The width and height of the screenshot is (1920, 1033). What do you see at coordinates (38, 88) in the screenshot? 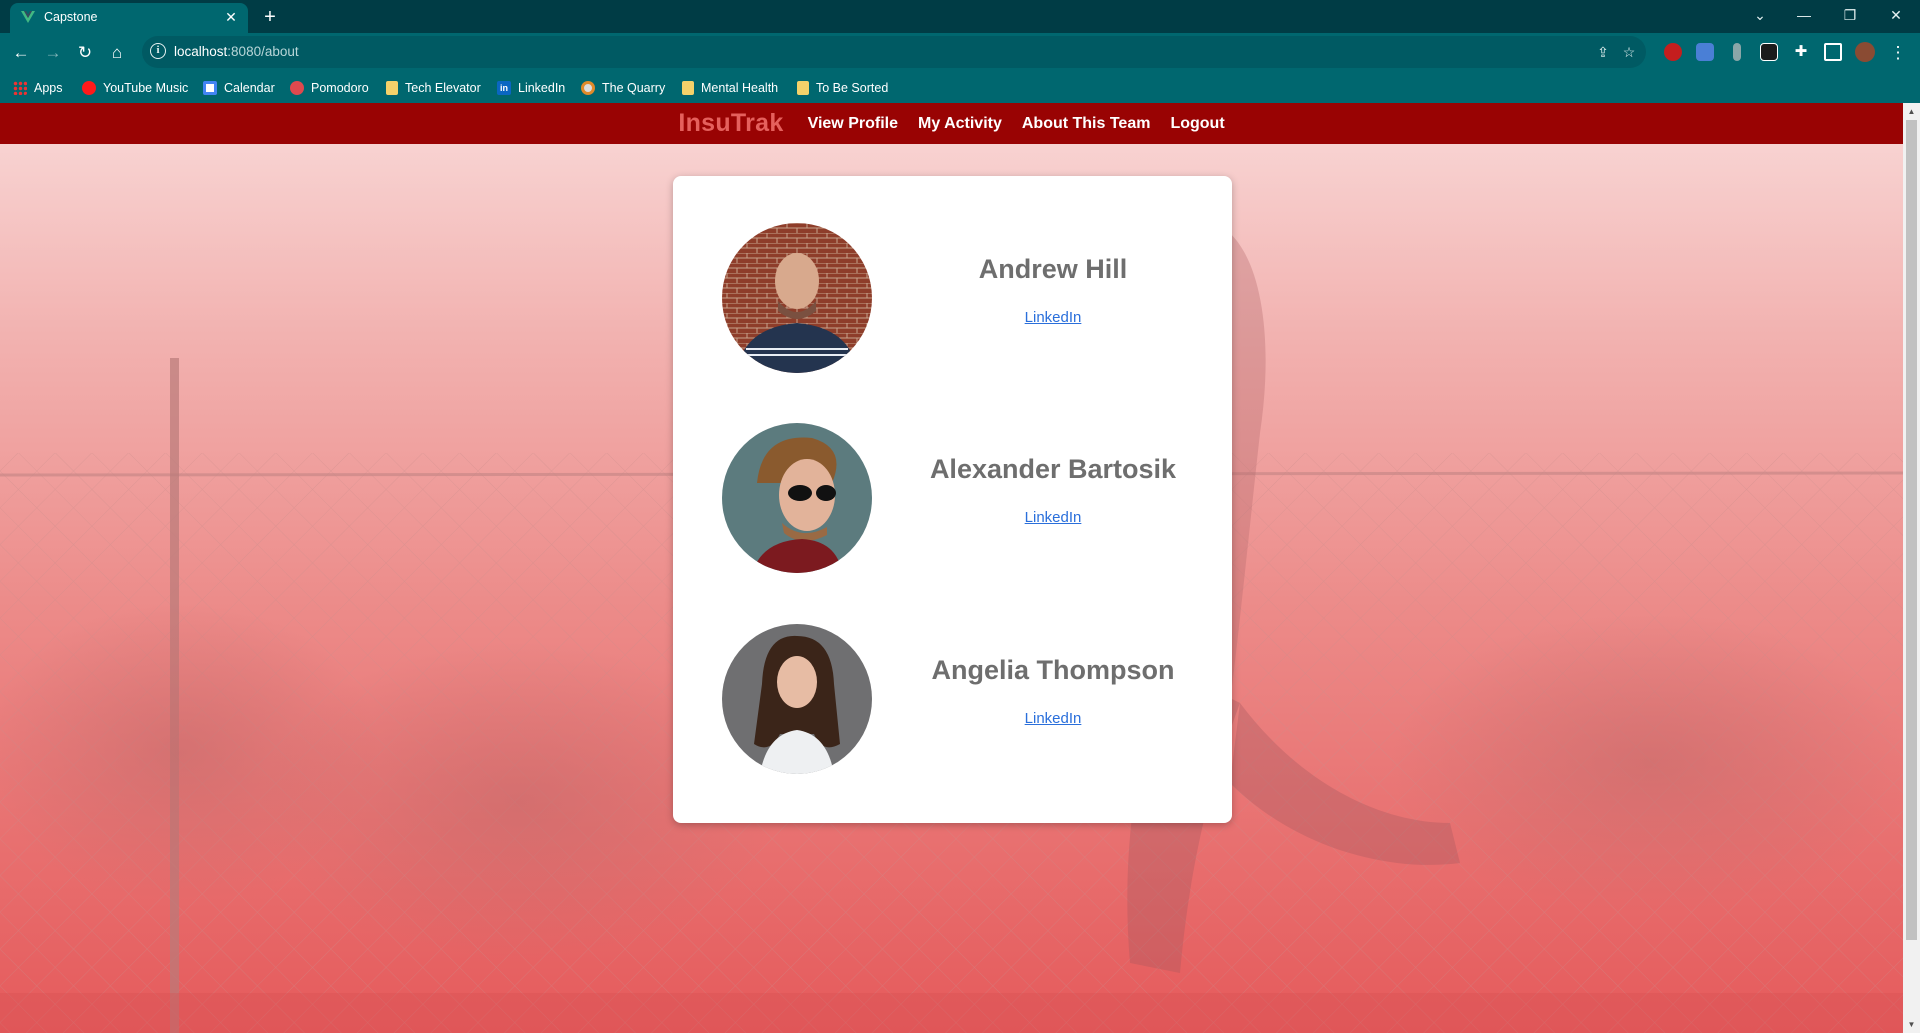
I see `bookmark-apps: Apps` at bounding box center [38, 88].